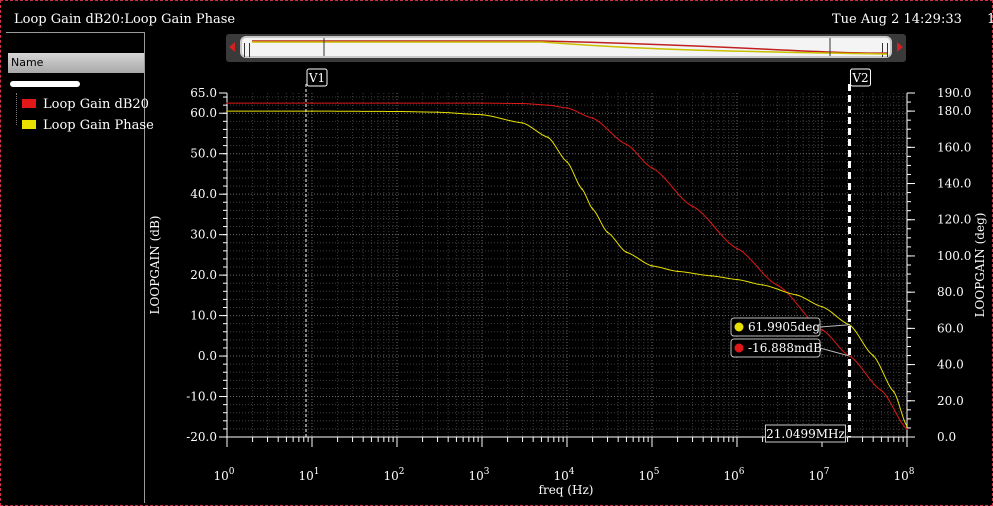 The image size is (993, 506). What do you see at coordinates (203, 113) in the screenshot?
I see `y-tick-label-left: 60.0` at bounding box center [203, 113].